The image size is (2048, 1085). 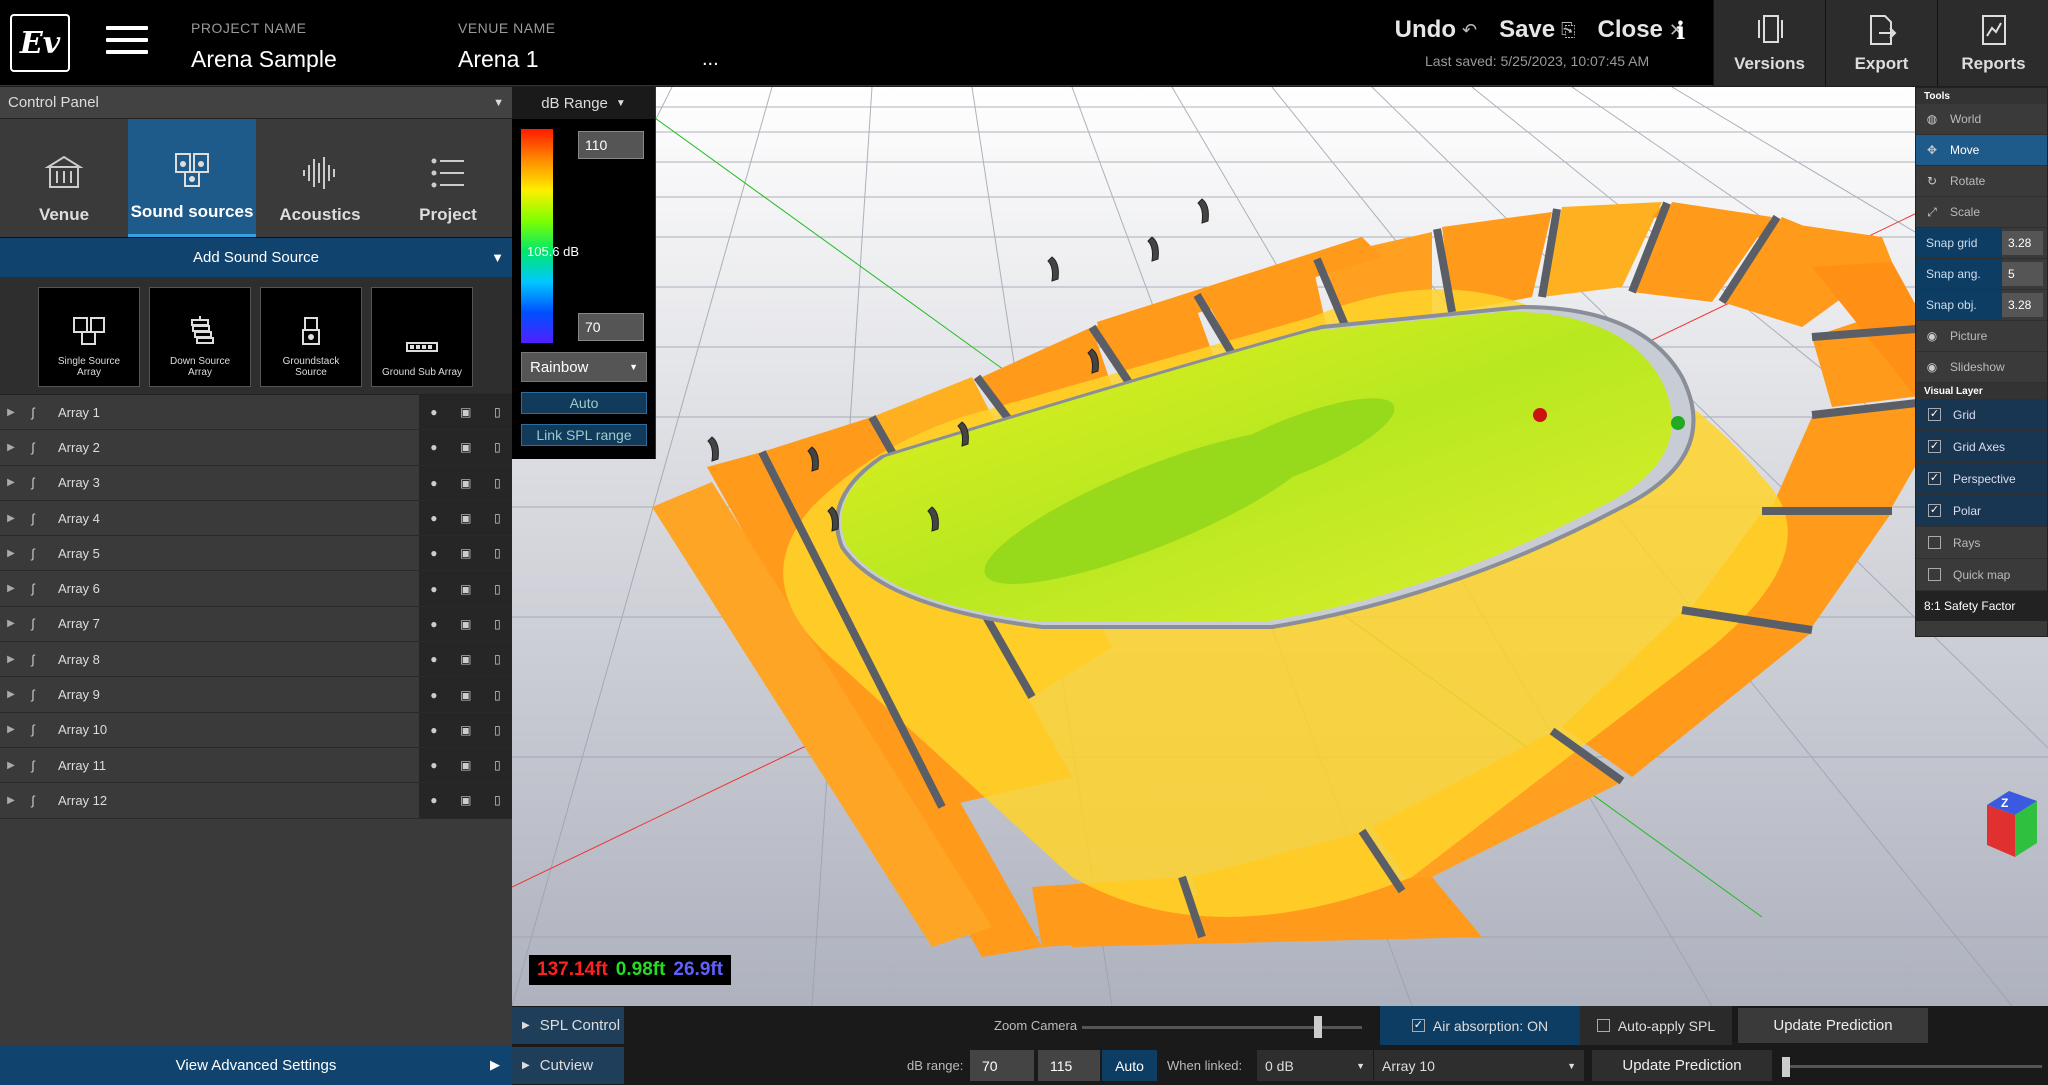 I want to click on layer-toggle: ✓ Grid, so click(x=1981, y=415).